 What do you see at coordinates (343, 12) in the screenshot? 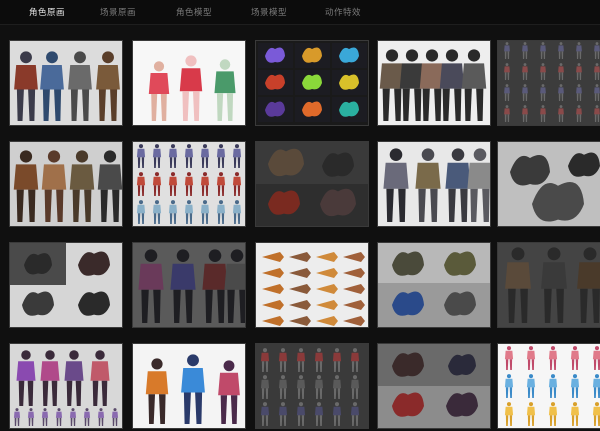
I see `tab-motion-effects: 动作特效` at bounding box center [343, 12].